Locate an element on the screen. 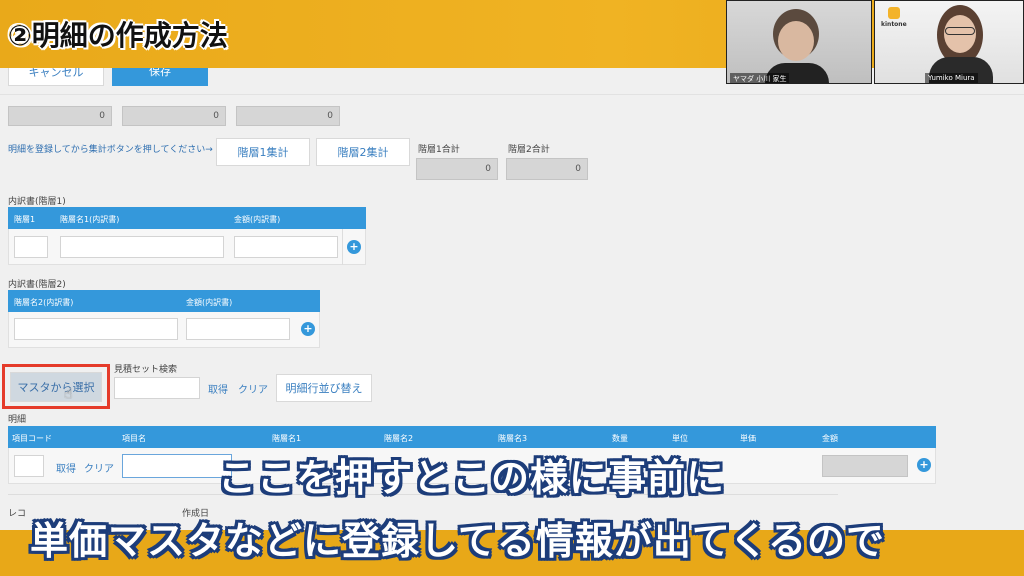 The width and height of the screenshot is (1024, 576). footer-fragment-record: レコ is located at coordinates (17, 514).